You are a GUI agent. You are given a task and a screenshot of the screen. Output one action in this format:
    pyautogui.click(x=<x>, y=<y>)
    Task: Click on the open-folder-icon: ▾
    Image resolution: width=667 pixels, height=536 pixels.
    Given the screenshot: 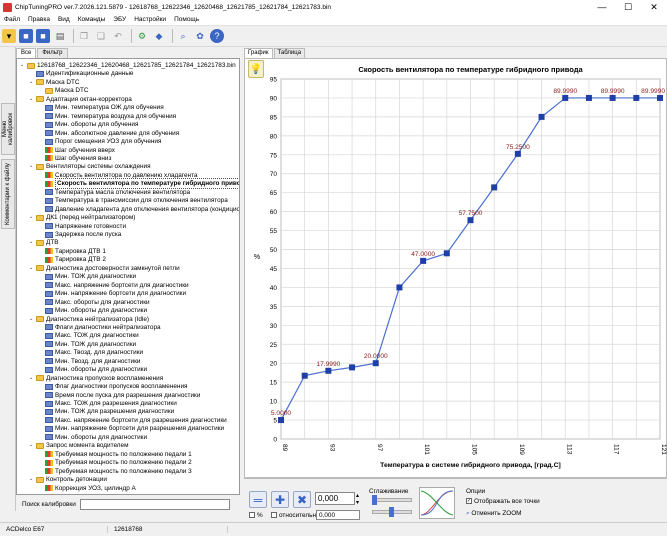 What is the action you would take?
    pyautogui.click(x=9, y=36)
    